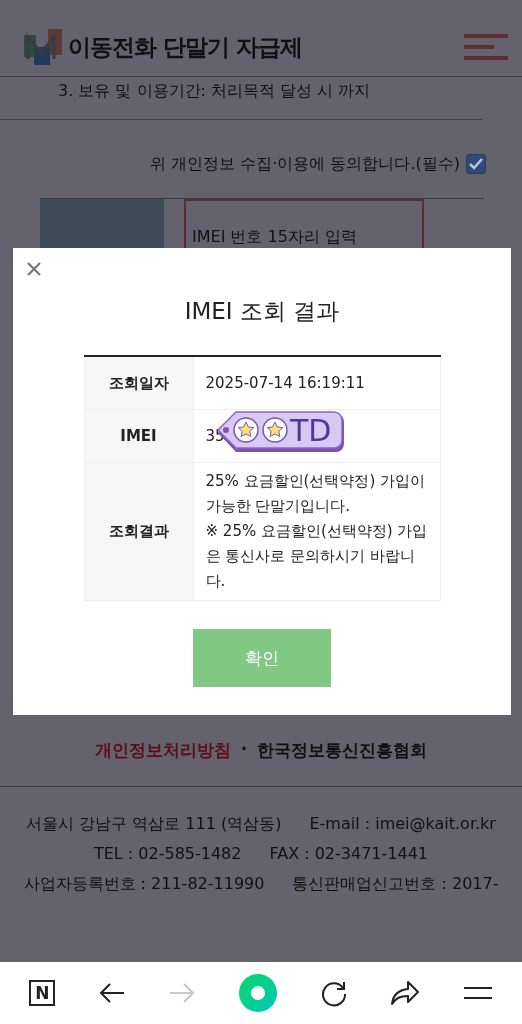  Describe the element at coordinates (316, 383) in the screenshot. I see `row-value: 2025-07-14 16:19:11` at that location.